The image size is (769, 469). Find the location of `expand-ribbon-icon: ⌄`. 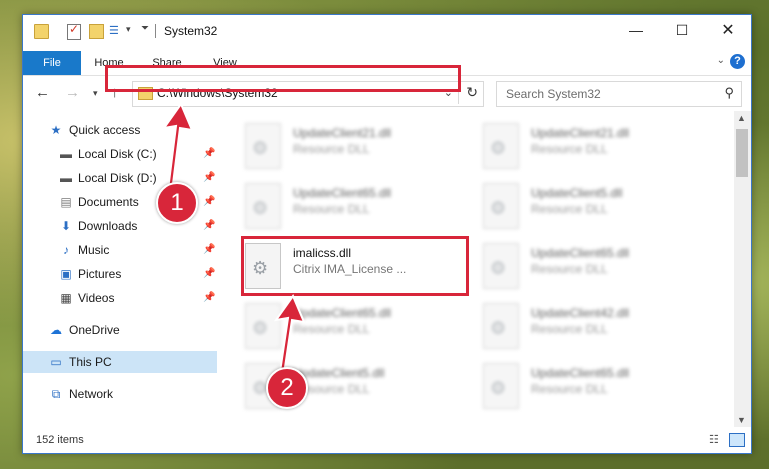

expand-ribbon-icon: ⌄ is located at coordinates (721, 60).